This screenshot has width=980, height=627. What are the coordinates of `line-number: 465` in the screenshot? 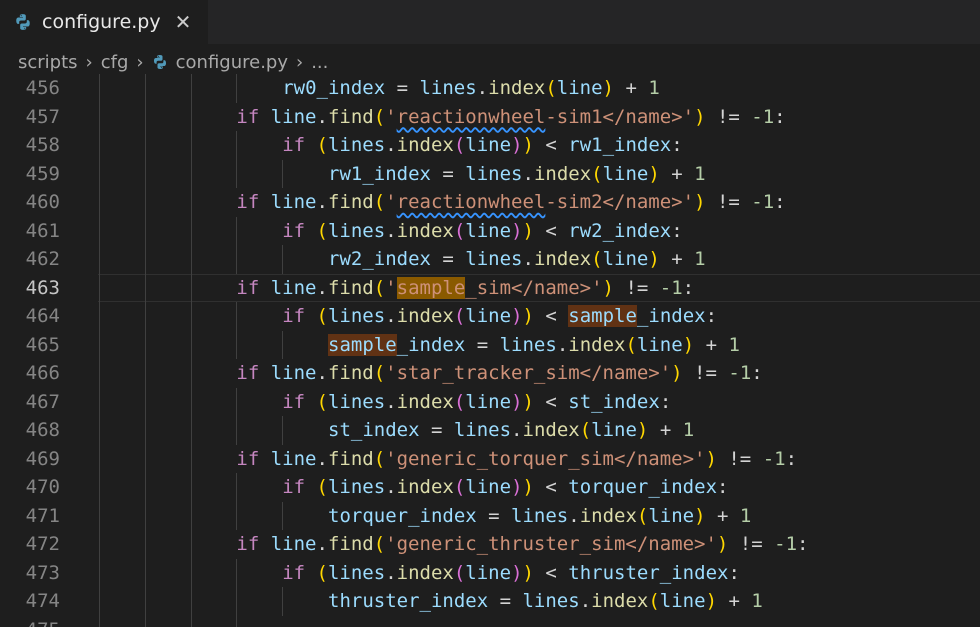 It's located at (42, 344).